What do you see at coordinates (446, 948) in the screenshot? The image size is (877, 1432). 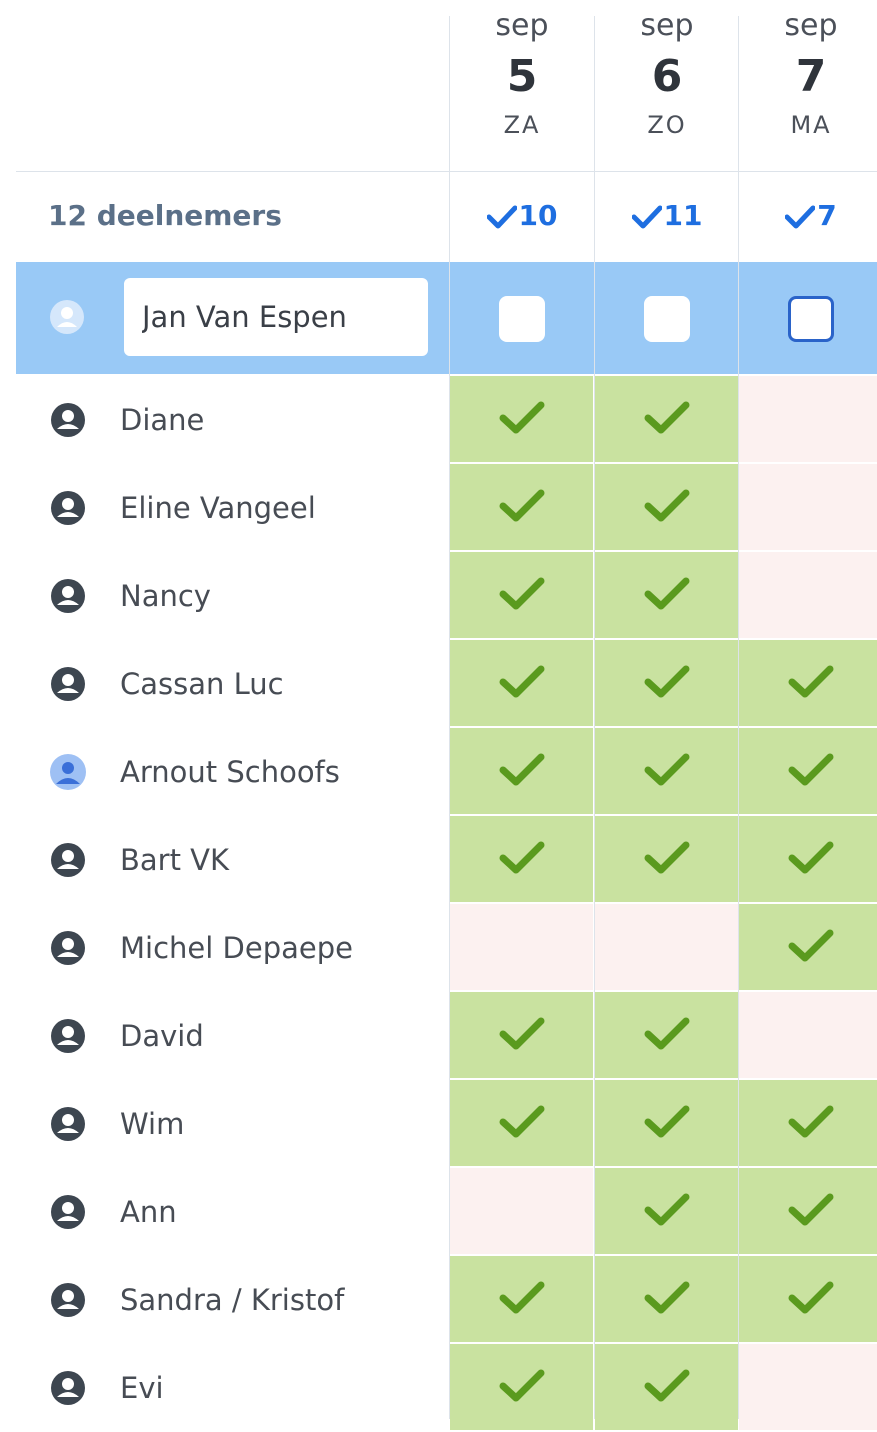 I see `participant-row: Michel Depaepe` at bounding box center [446, 948].